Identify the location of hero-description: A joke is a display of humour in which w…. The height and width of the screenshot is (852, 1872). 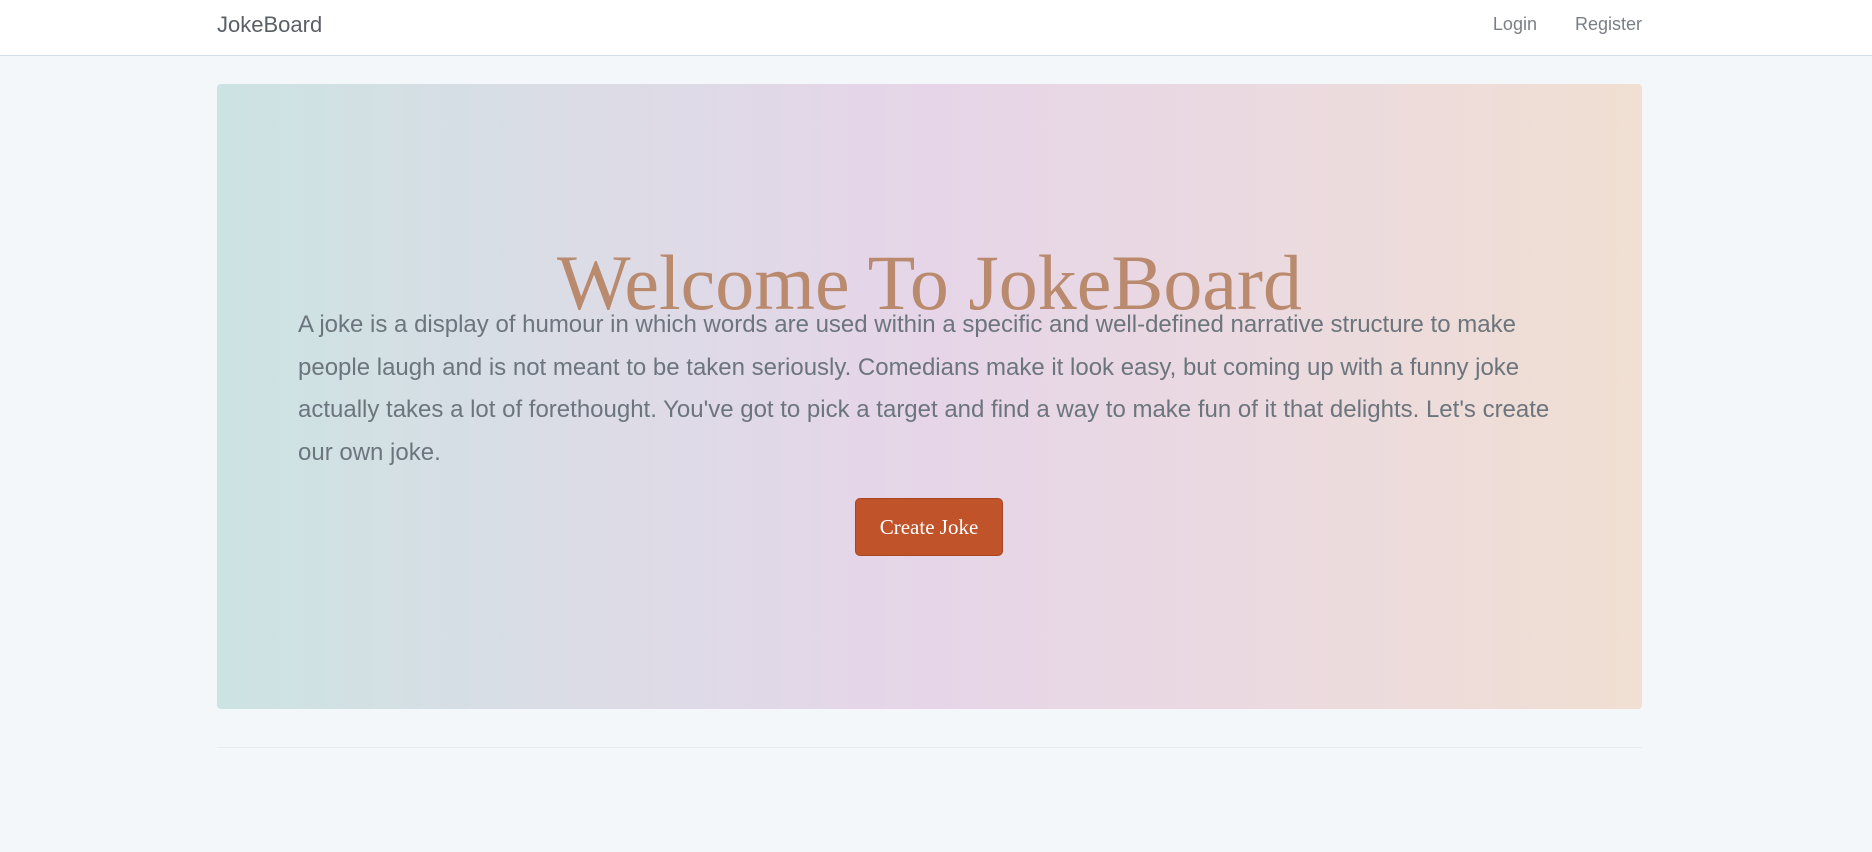
(924, 388).